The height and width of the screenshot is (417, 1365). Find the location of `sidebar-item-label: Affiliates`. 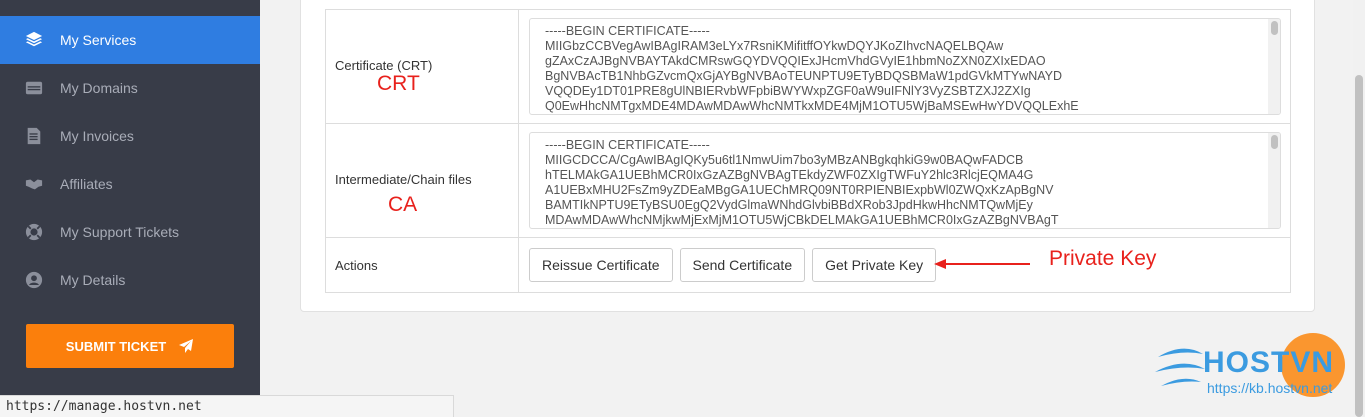

sidebar-item-label: Affiliates is located at coordinates (86, 184).